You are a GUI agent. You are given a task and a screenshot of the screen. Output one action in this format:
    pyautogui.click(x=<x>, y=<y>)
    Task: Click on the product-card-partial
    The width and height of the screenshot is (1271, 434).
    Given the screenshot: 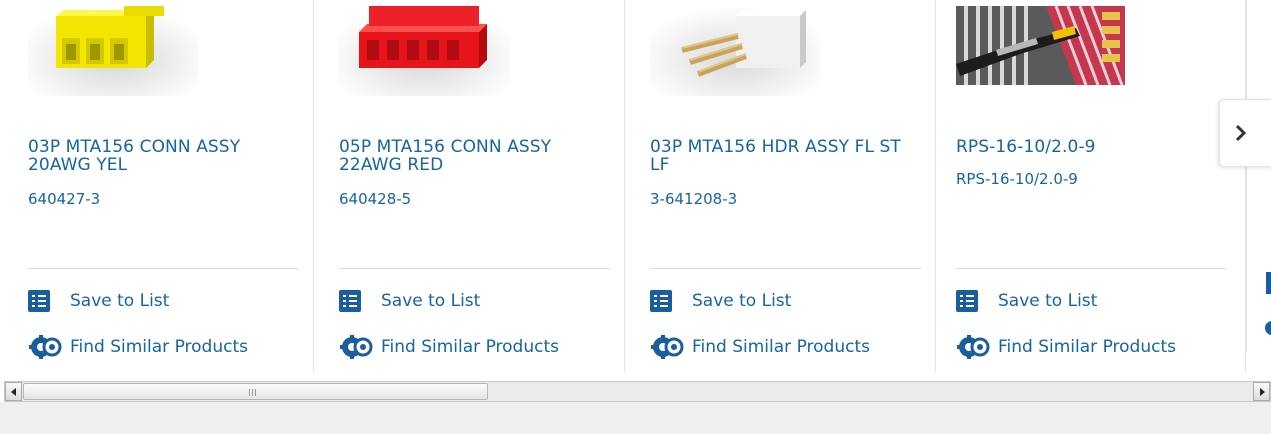 What is the action you would take?
    pyautogui.click(x=1258, y=186)
    